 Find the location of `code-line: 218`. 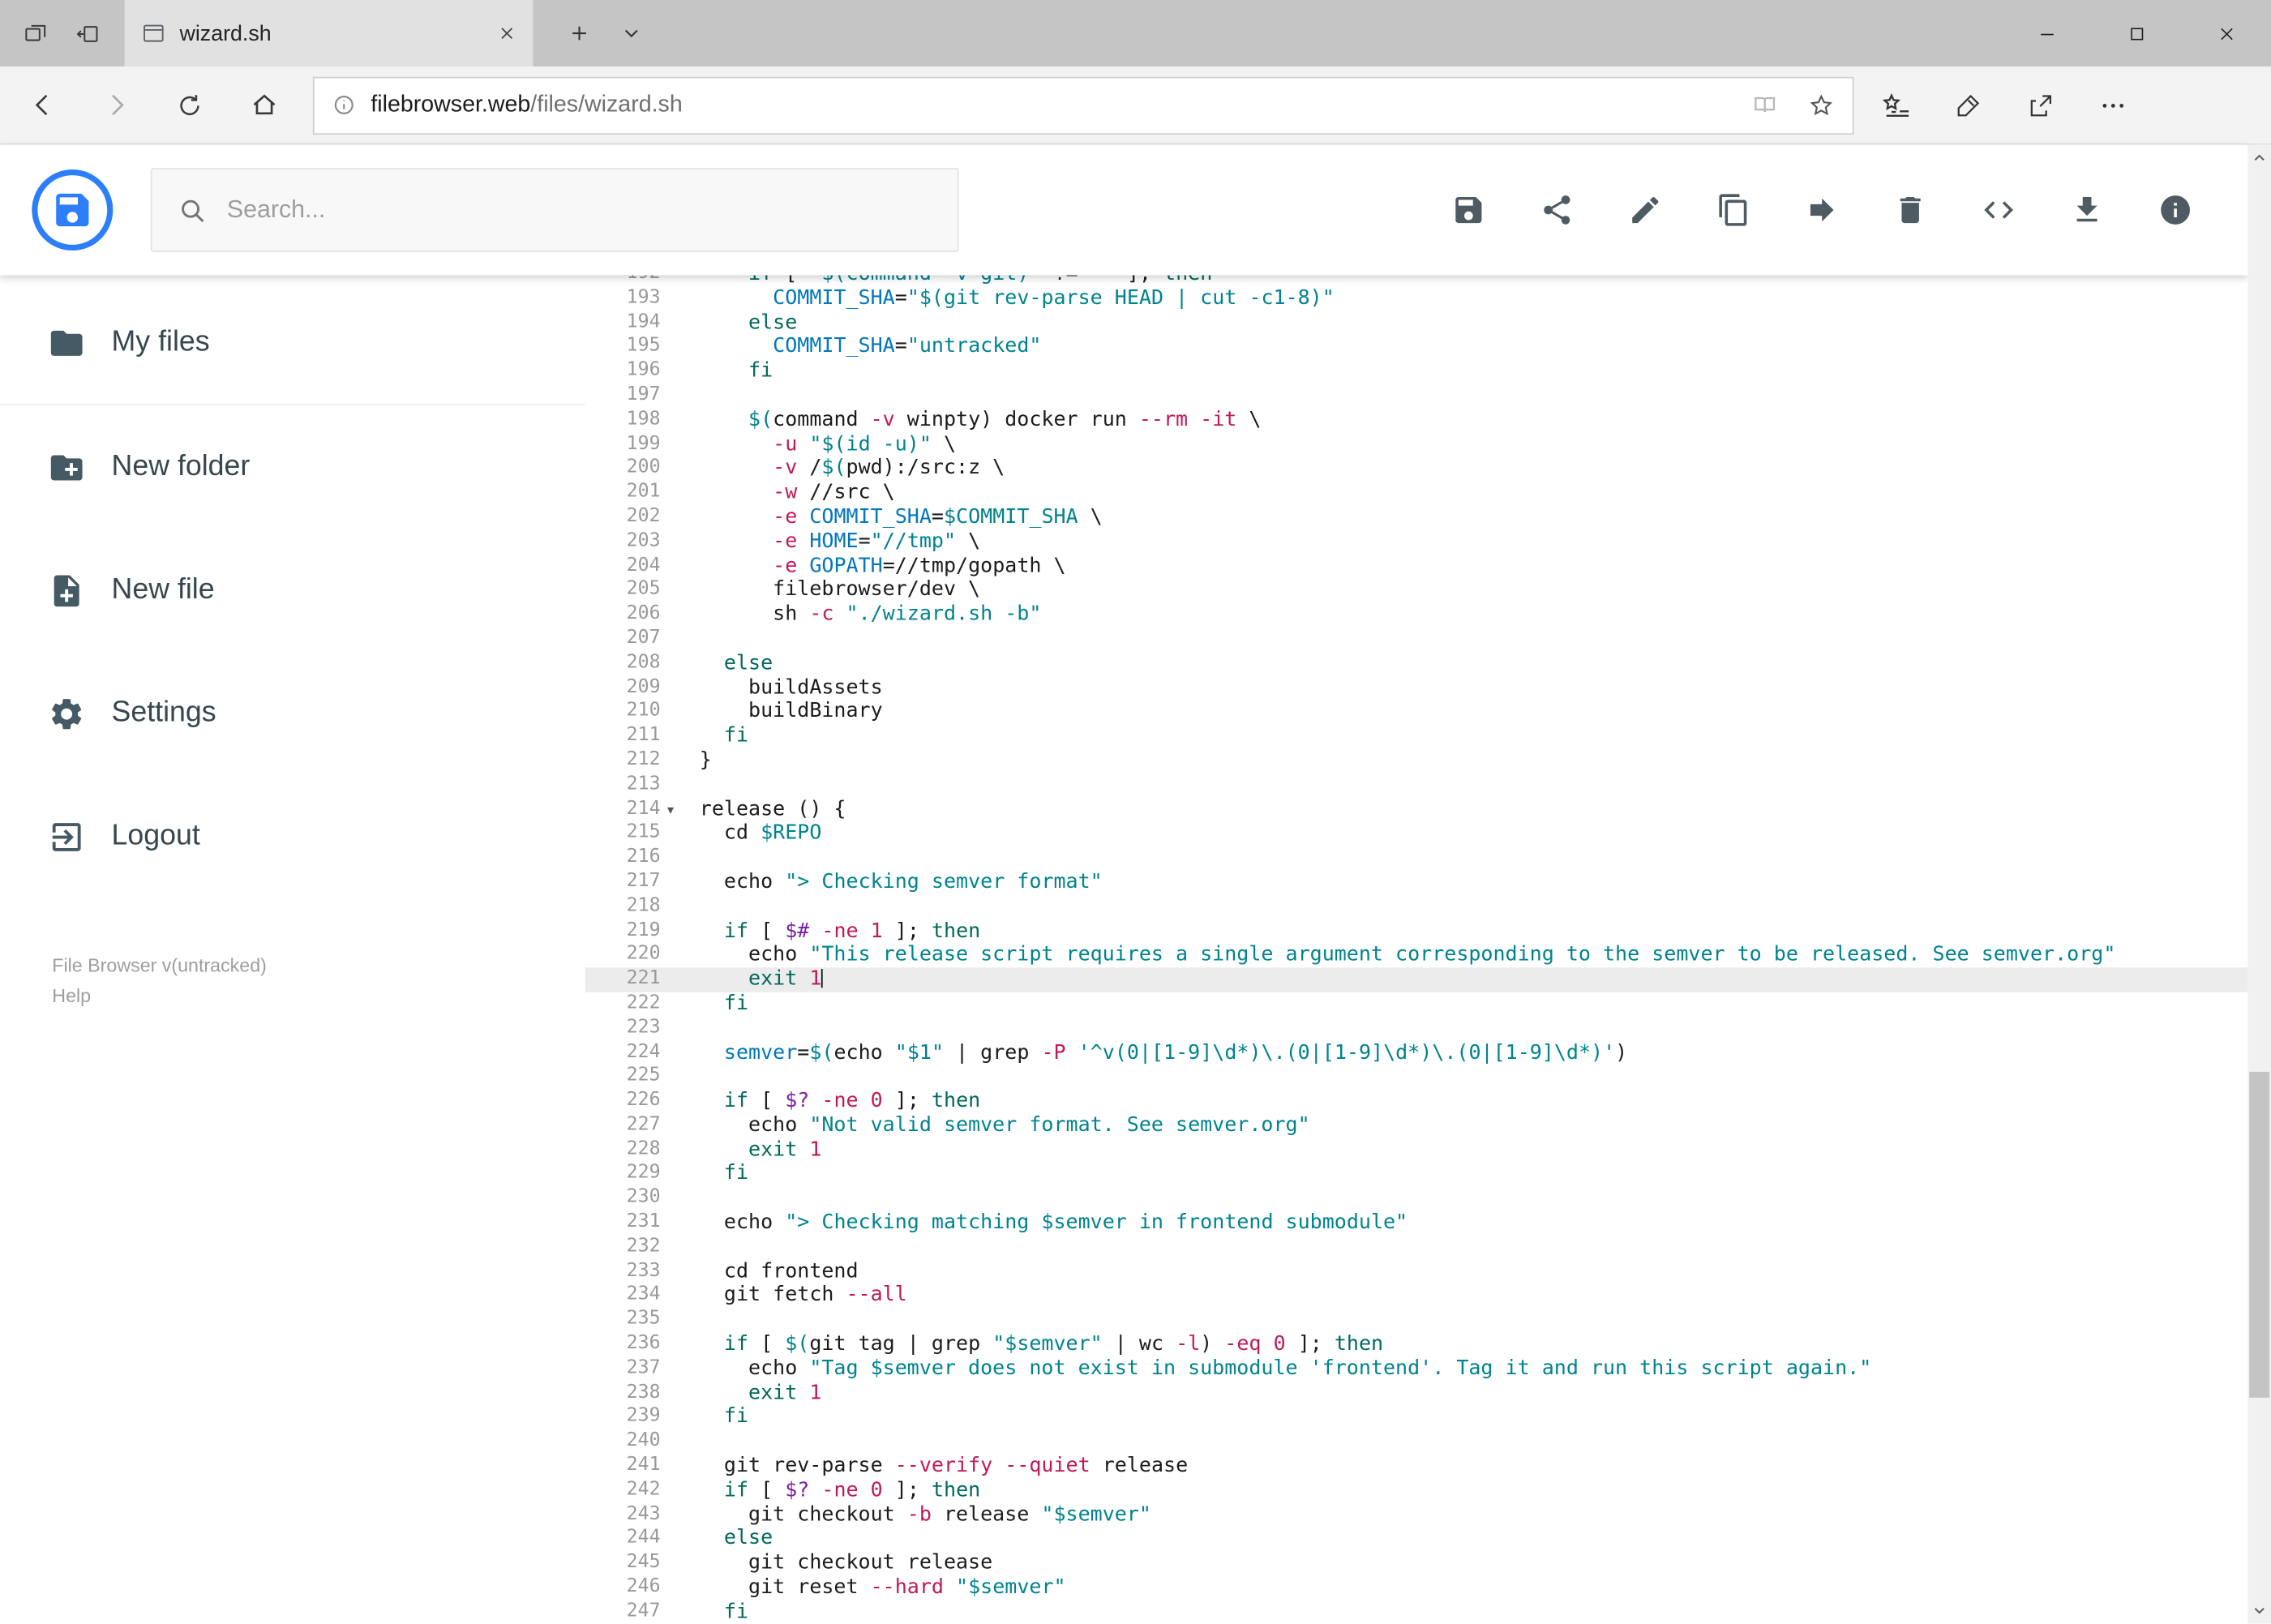

code-line: 218 is located at coordinates (1417, 907).